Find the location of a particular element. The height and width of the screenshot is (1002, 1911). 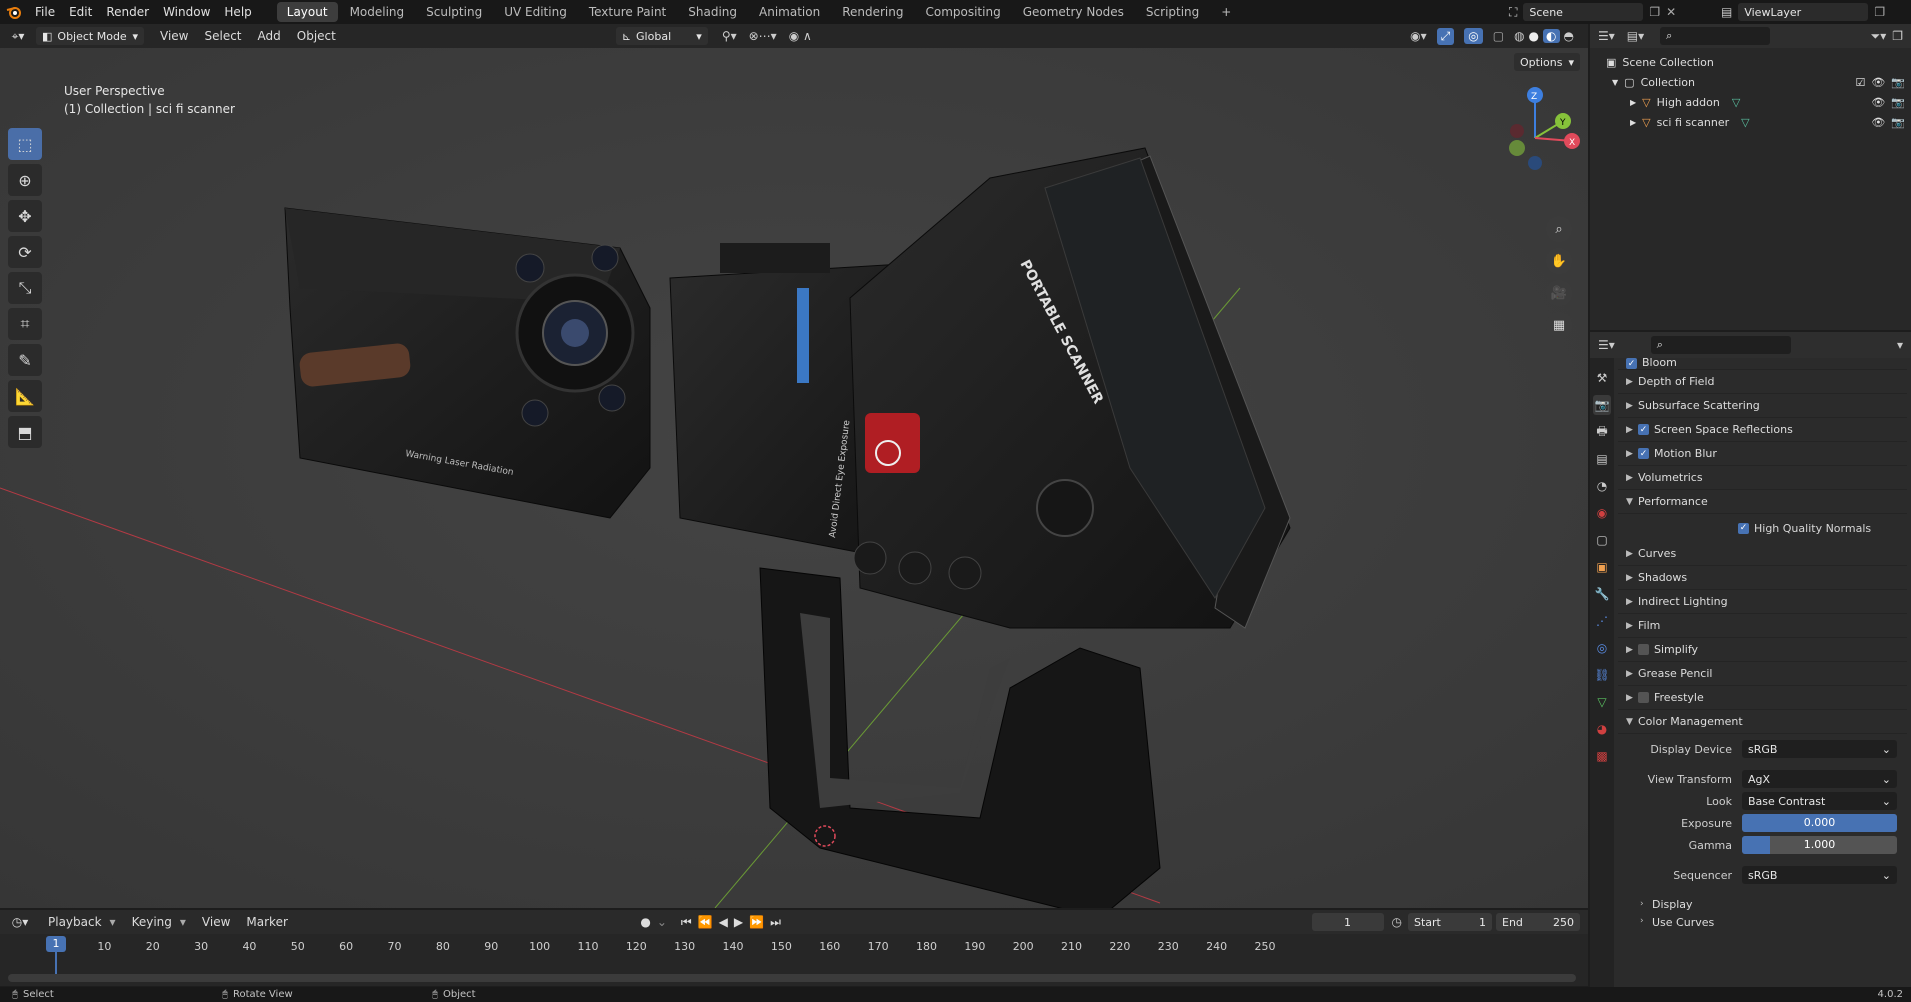

orientation-selector: ⊾ Global ▾ is located at coordinates (661, 36).